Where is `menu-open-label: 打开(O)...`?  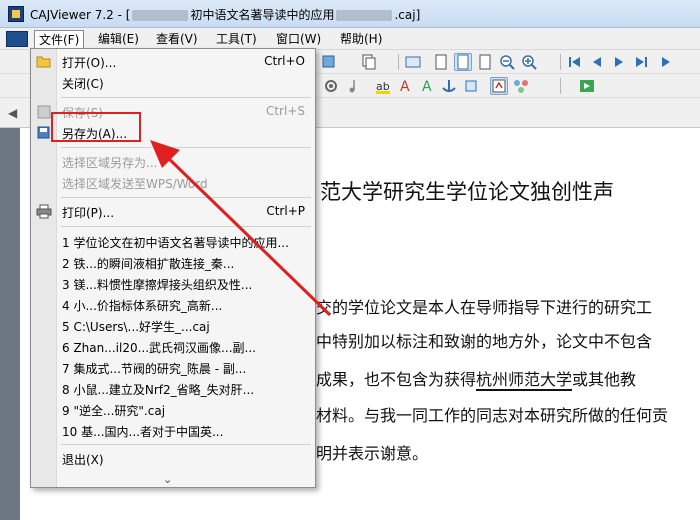
menu-open-label: 打开(O)... is located at coordinates (89, 63).